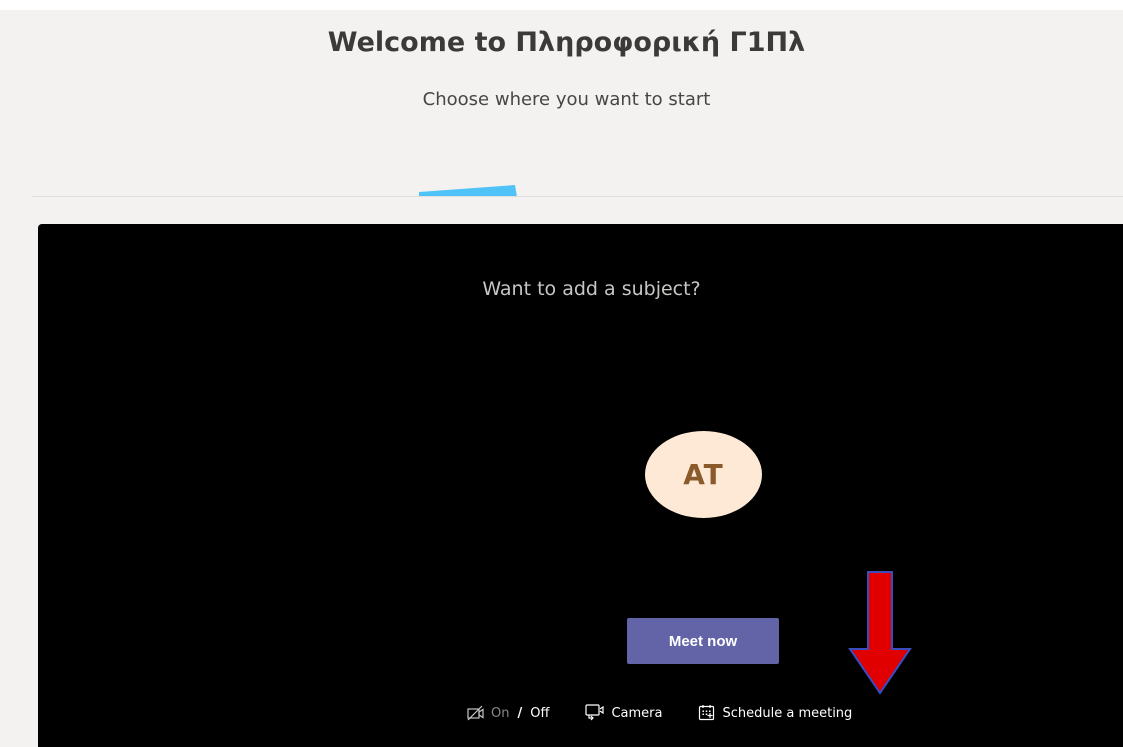 The height and width of the screenshot is (747, 1123). What do you see at coordinates (637, 713) in the screenshot?
I see `camera-label: Camera` at bounding box center [637, 713].